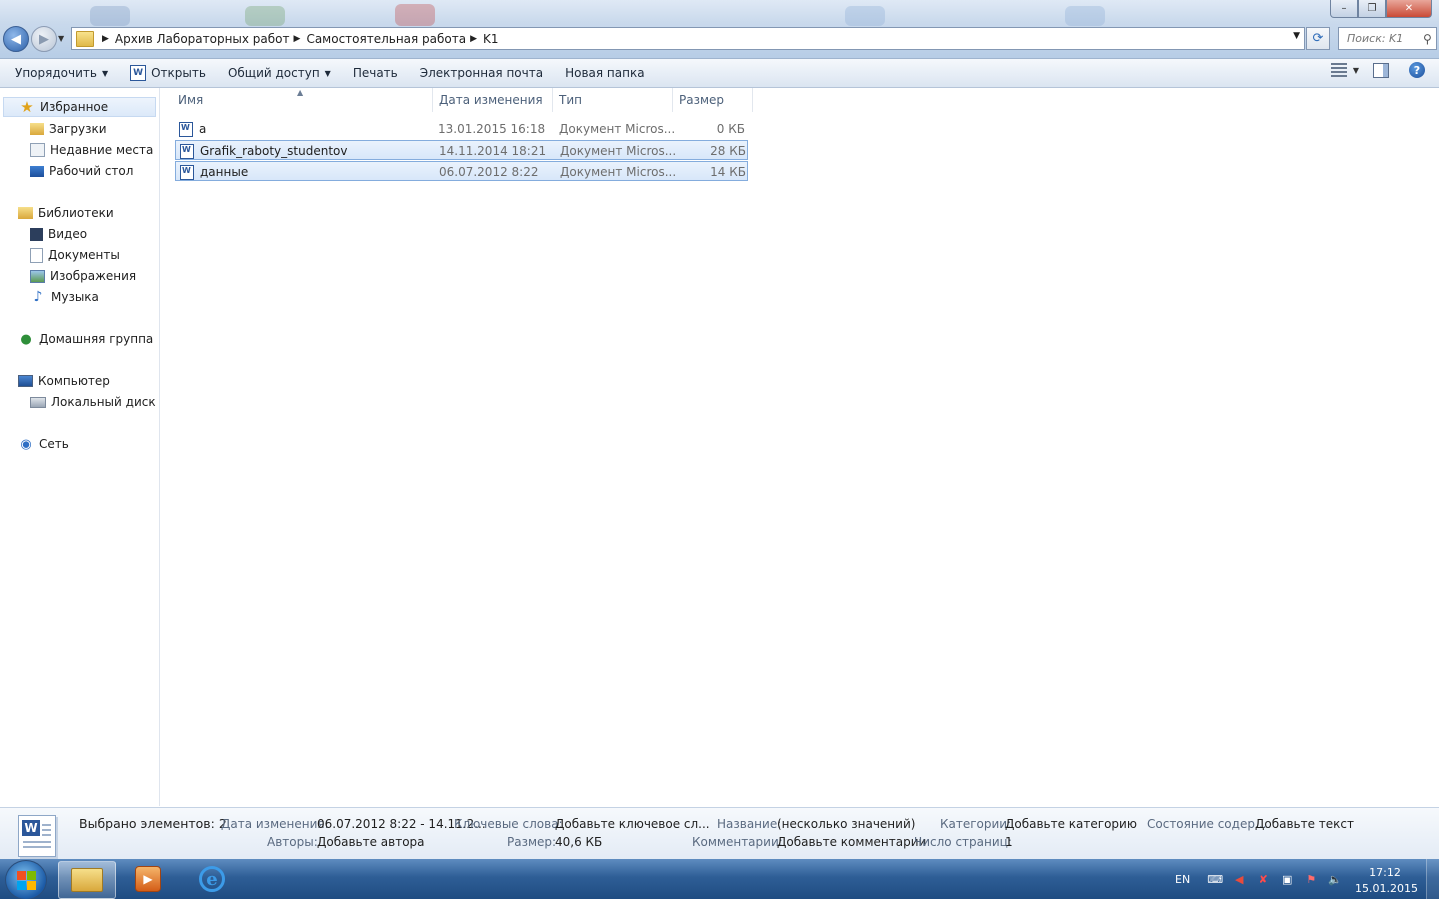 This screenshot has width=1439, height=899. I want to click on view-controls: ▼ ?, so click(1384, 70).